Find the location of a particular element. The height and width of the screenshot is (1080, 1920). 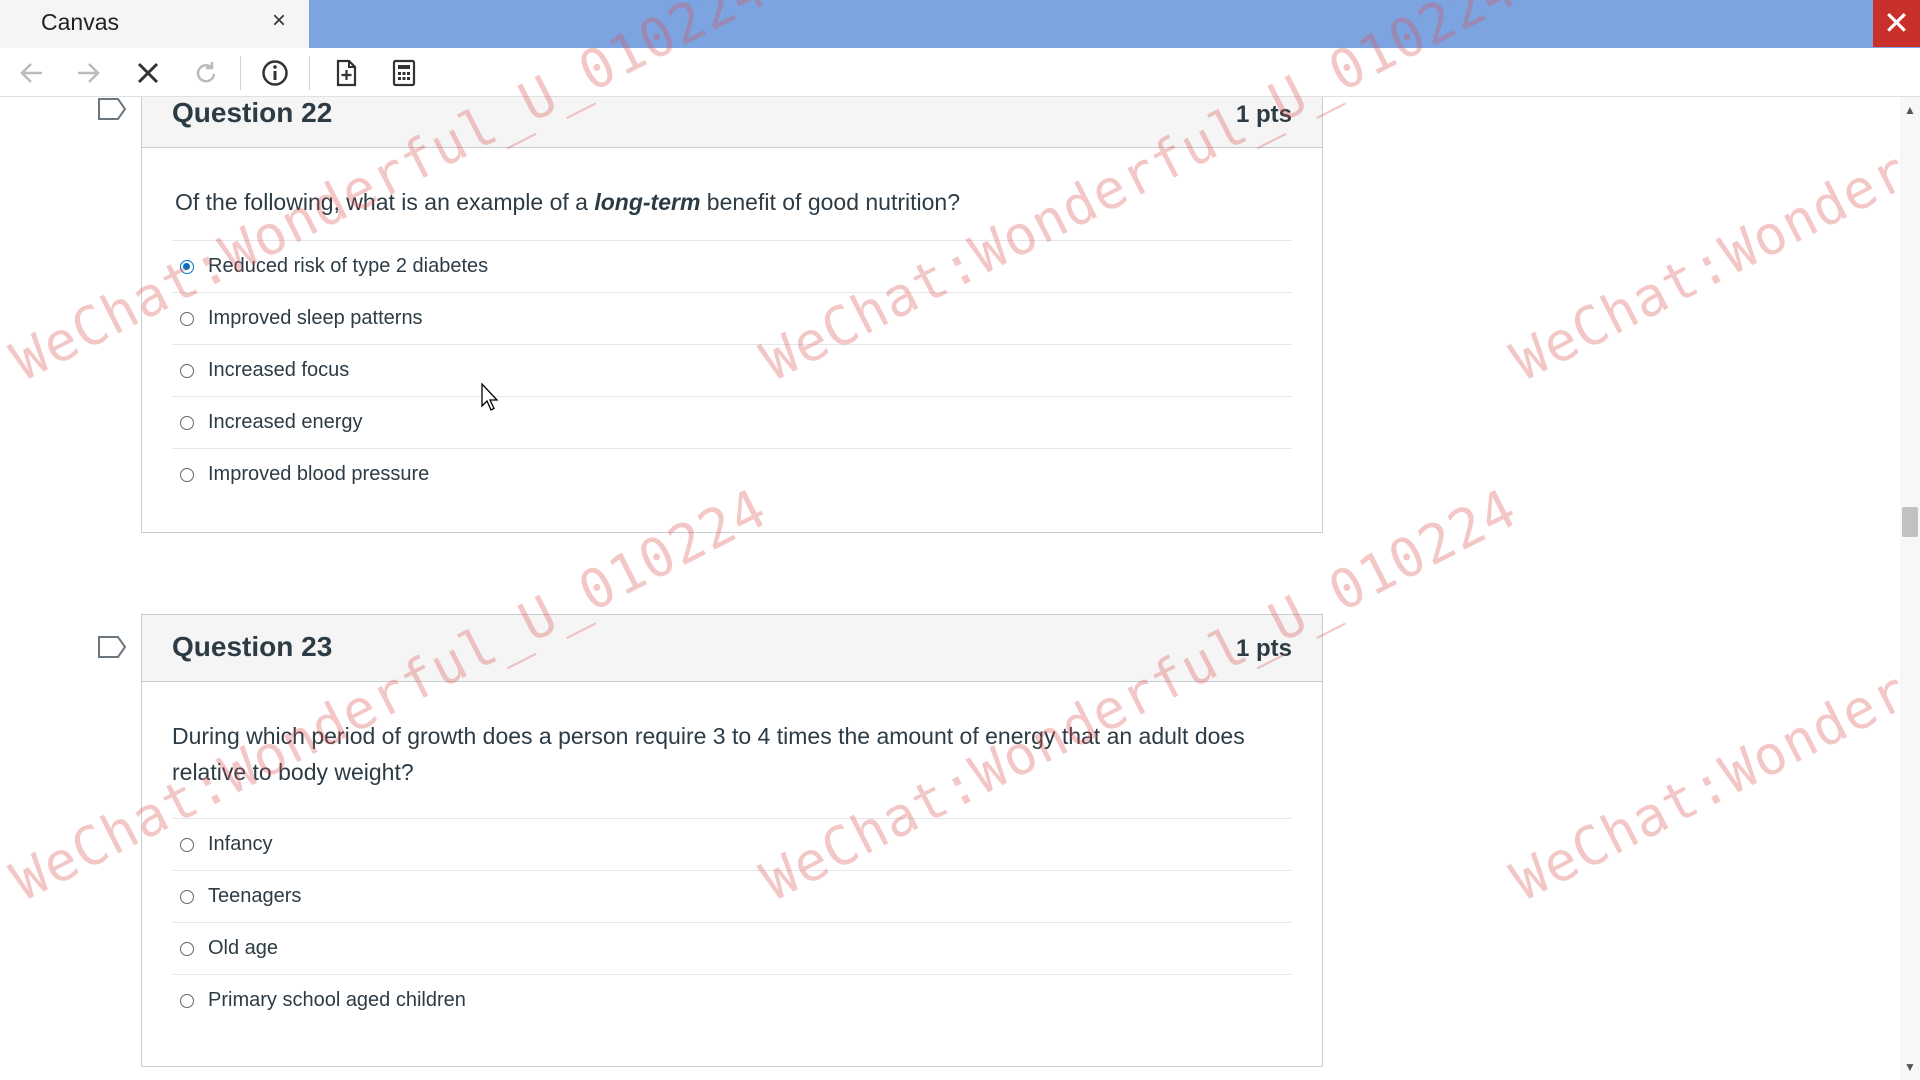

browser-tab: Canvas × is located at coordinates (154, 24).